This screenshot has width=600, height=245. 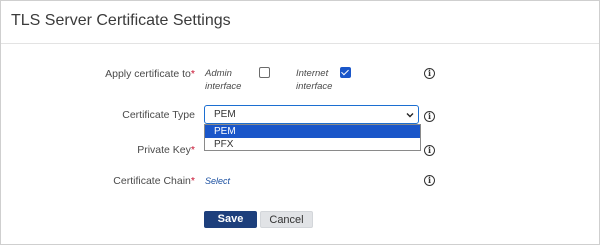 I want to click on certificate-type-select: PEM, so click(x=311, y=114).